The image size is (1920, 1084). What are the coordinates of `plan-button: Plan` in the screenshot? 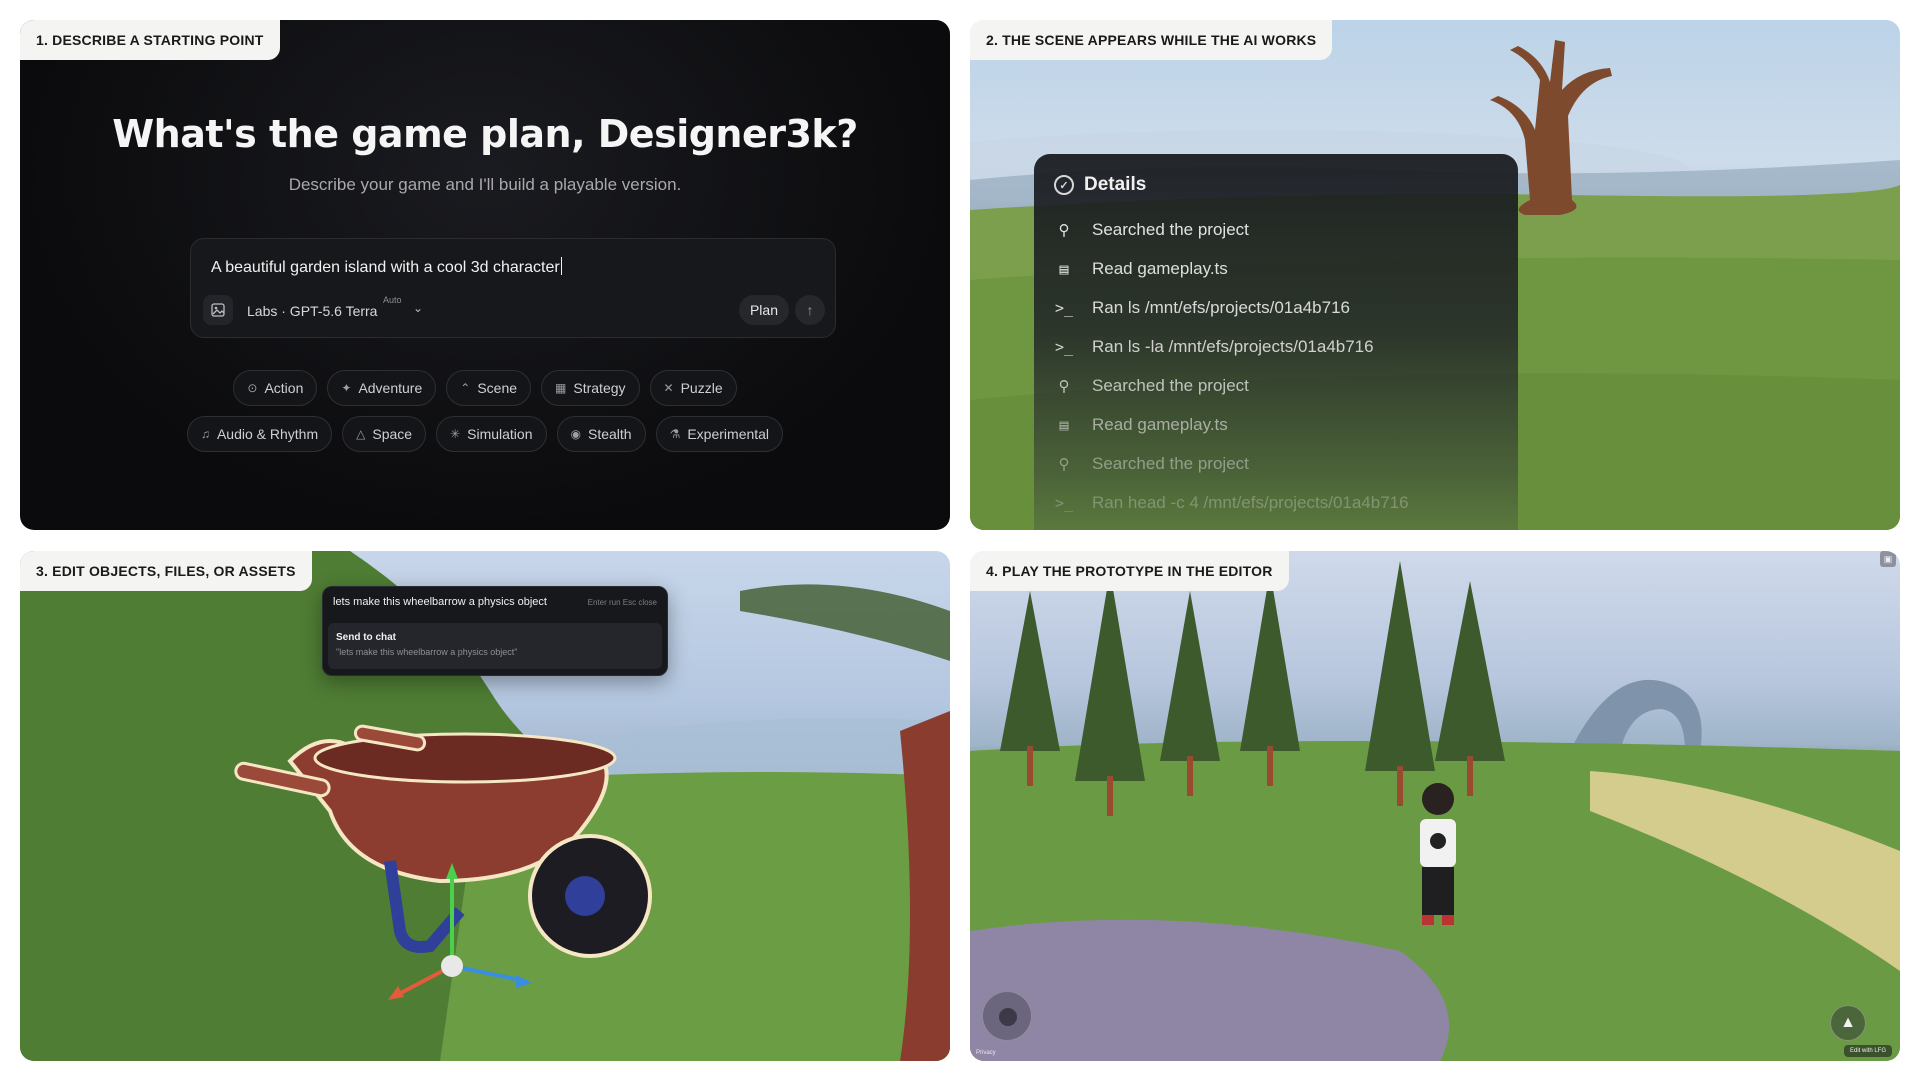 It's located at (763, 310).